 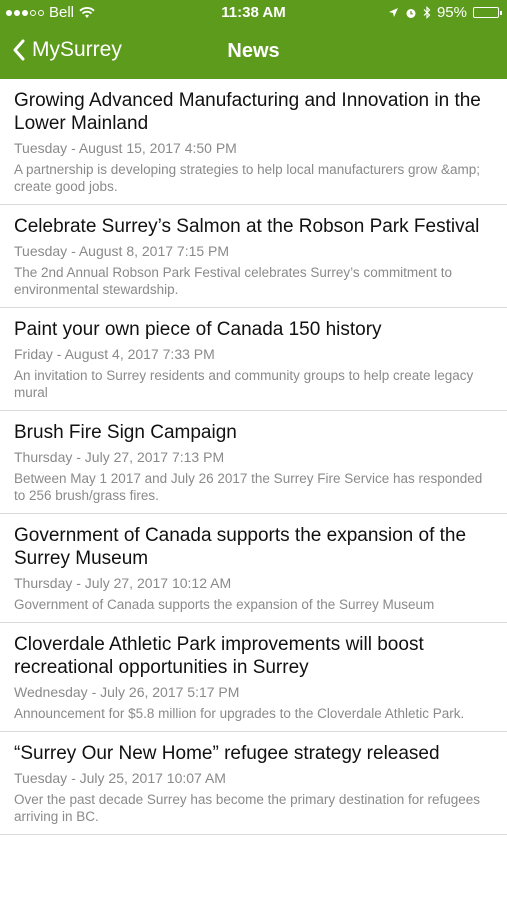 I want to click on bluetooth-icon, so click(x=427, y=12).